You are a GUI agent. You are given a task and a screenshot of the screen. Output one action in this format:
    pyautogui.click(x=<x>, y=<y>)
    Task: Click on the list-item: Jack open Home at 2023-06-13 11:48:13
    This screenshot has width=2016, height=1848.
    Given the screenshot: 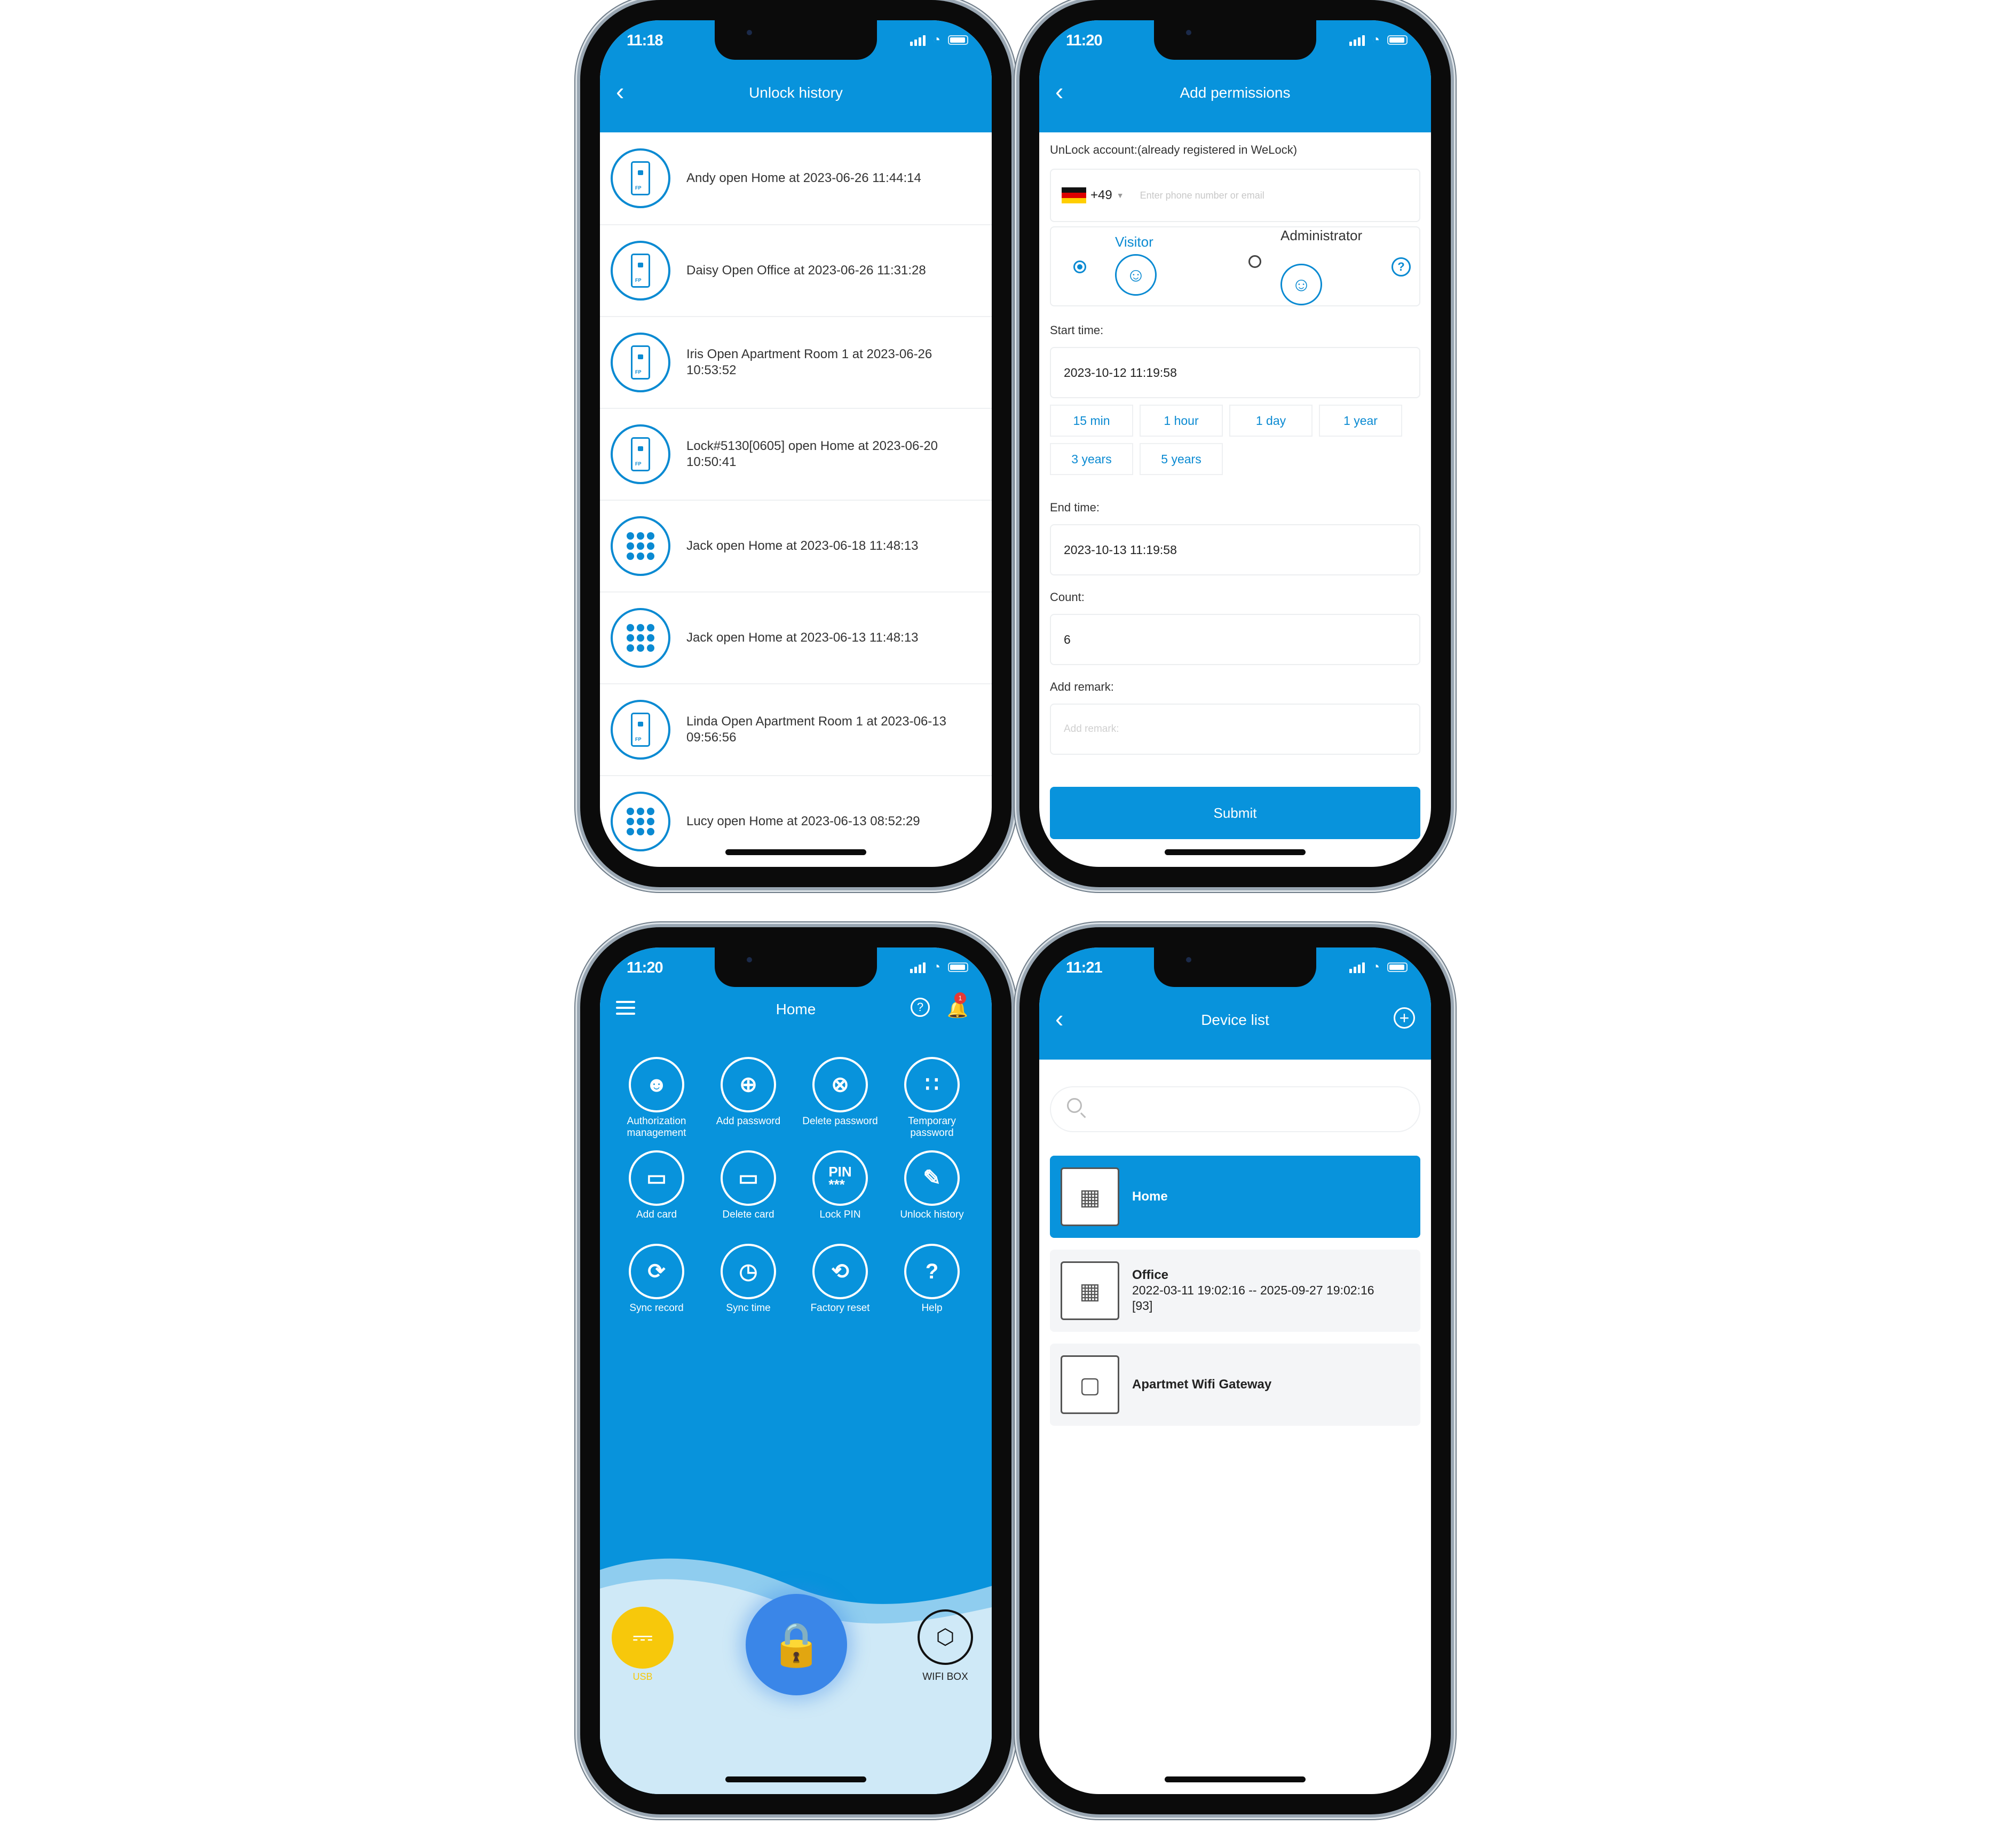 What is the action you would take?
    pyautogui.click(x=796, y=637)
    